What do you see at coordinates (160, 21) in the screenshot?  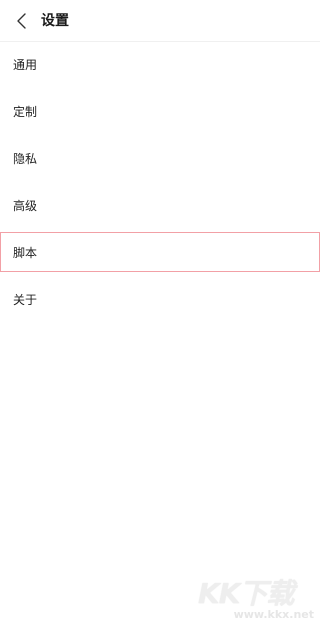 I see `app-header: 设置` at bounding box center [160, 21].